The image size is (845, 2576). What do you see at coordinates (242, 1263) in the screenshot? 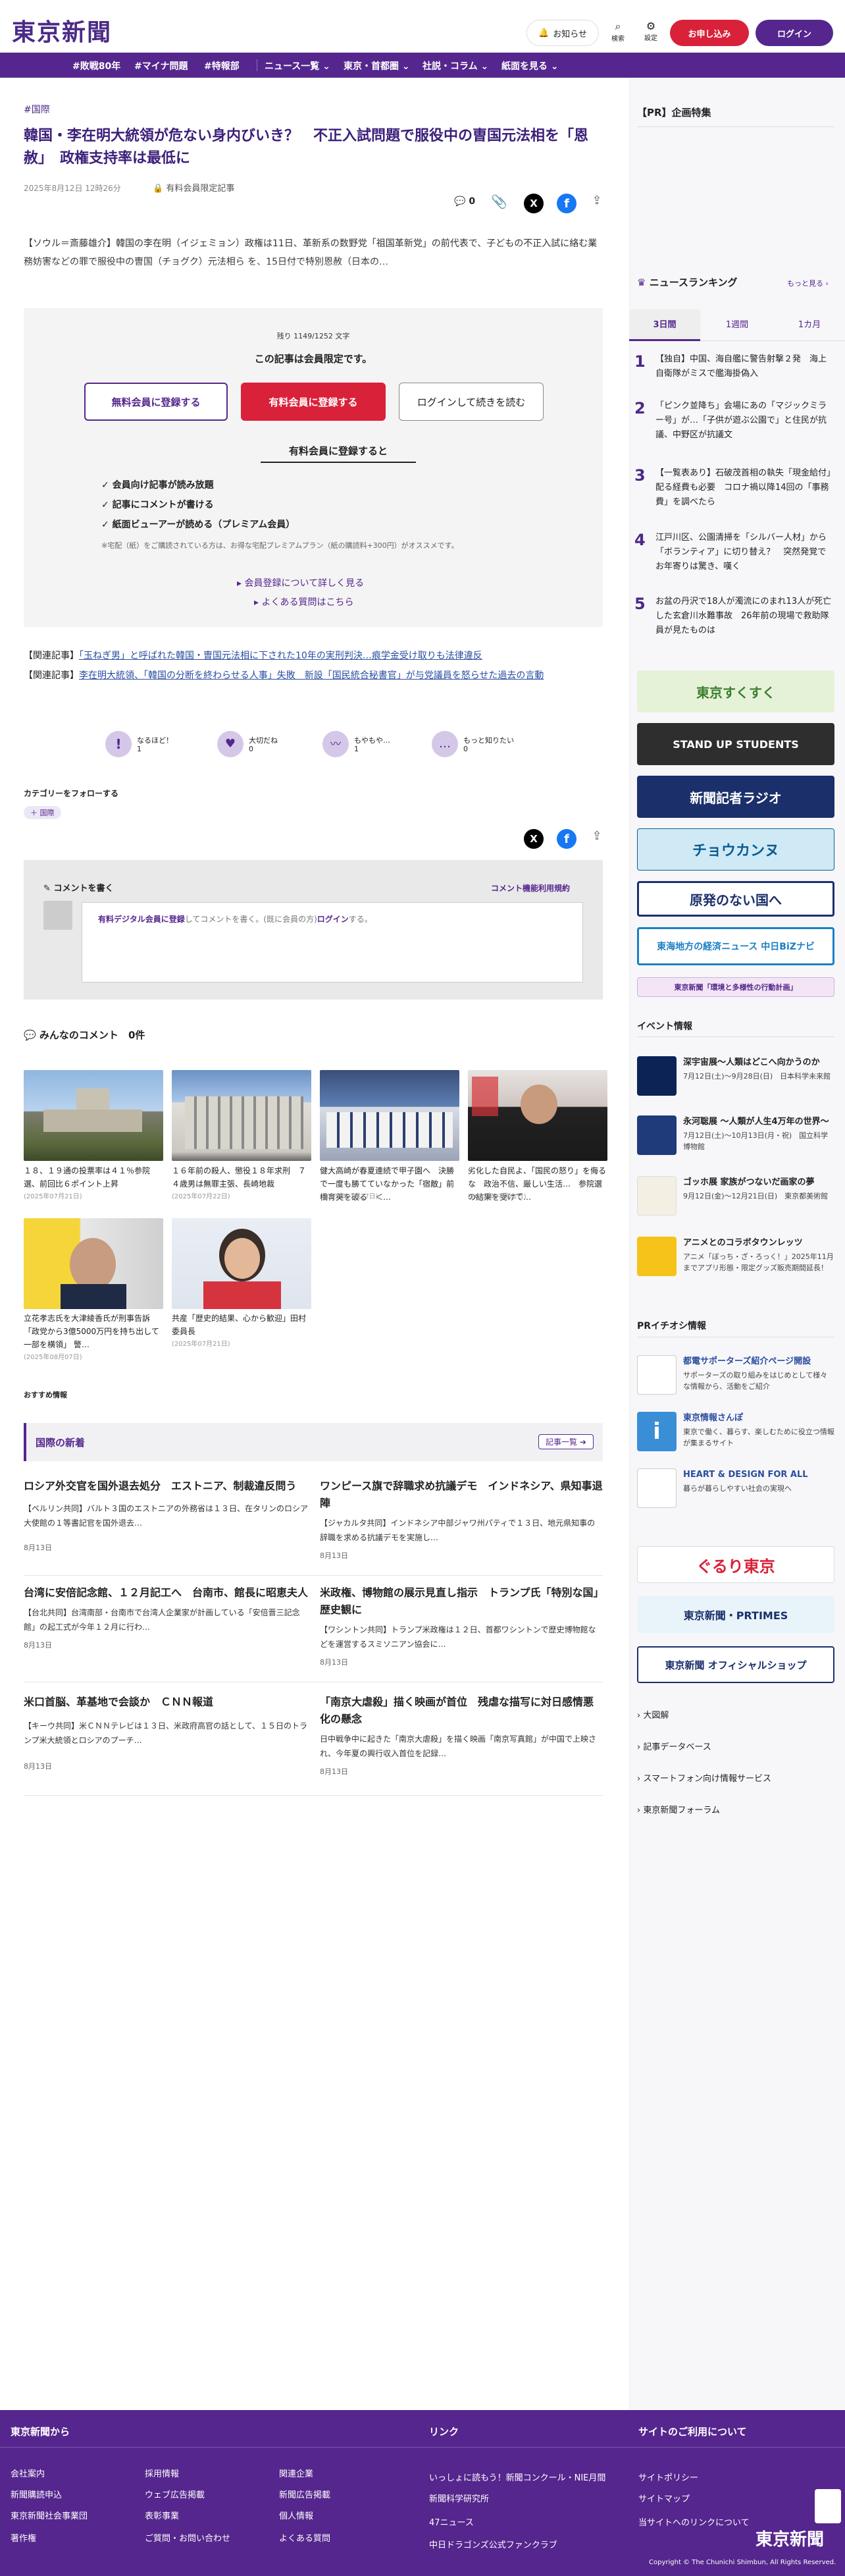
I see `thumb-image-tamura` at bounding box center [242, 1263].